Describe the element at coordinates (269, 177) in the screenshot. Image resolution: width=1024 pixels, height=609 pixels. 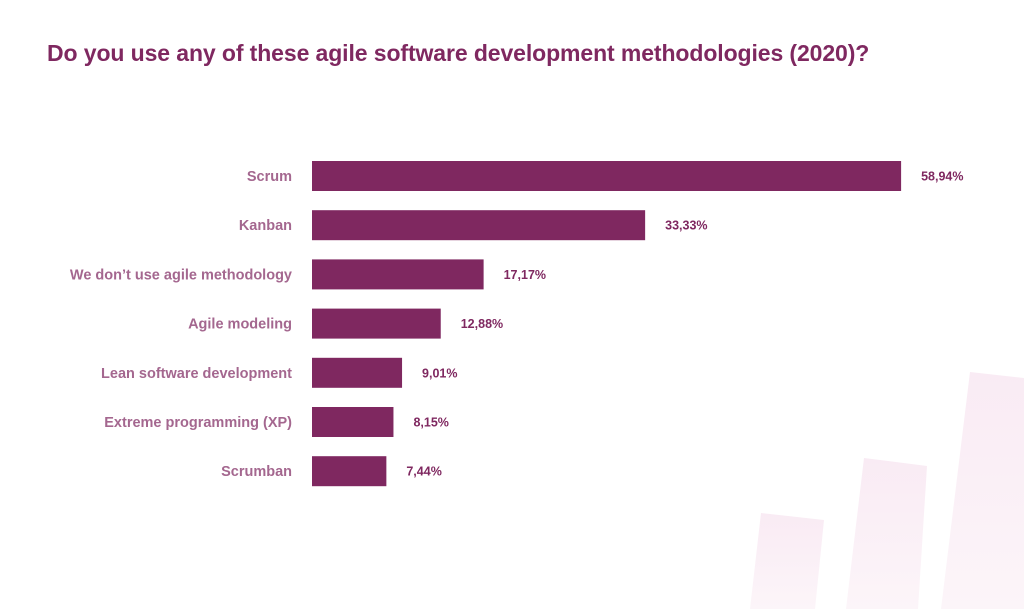
I see `category-label: Scrum` at that location.